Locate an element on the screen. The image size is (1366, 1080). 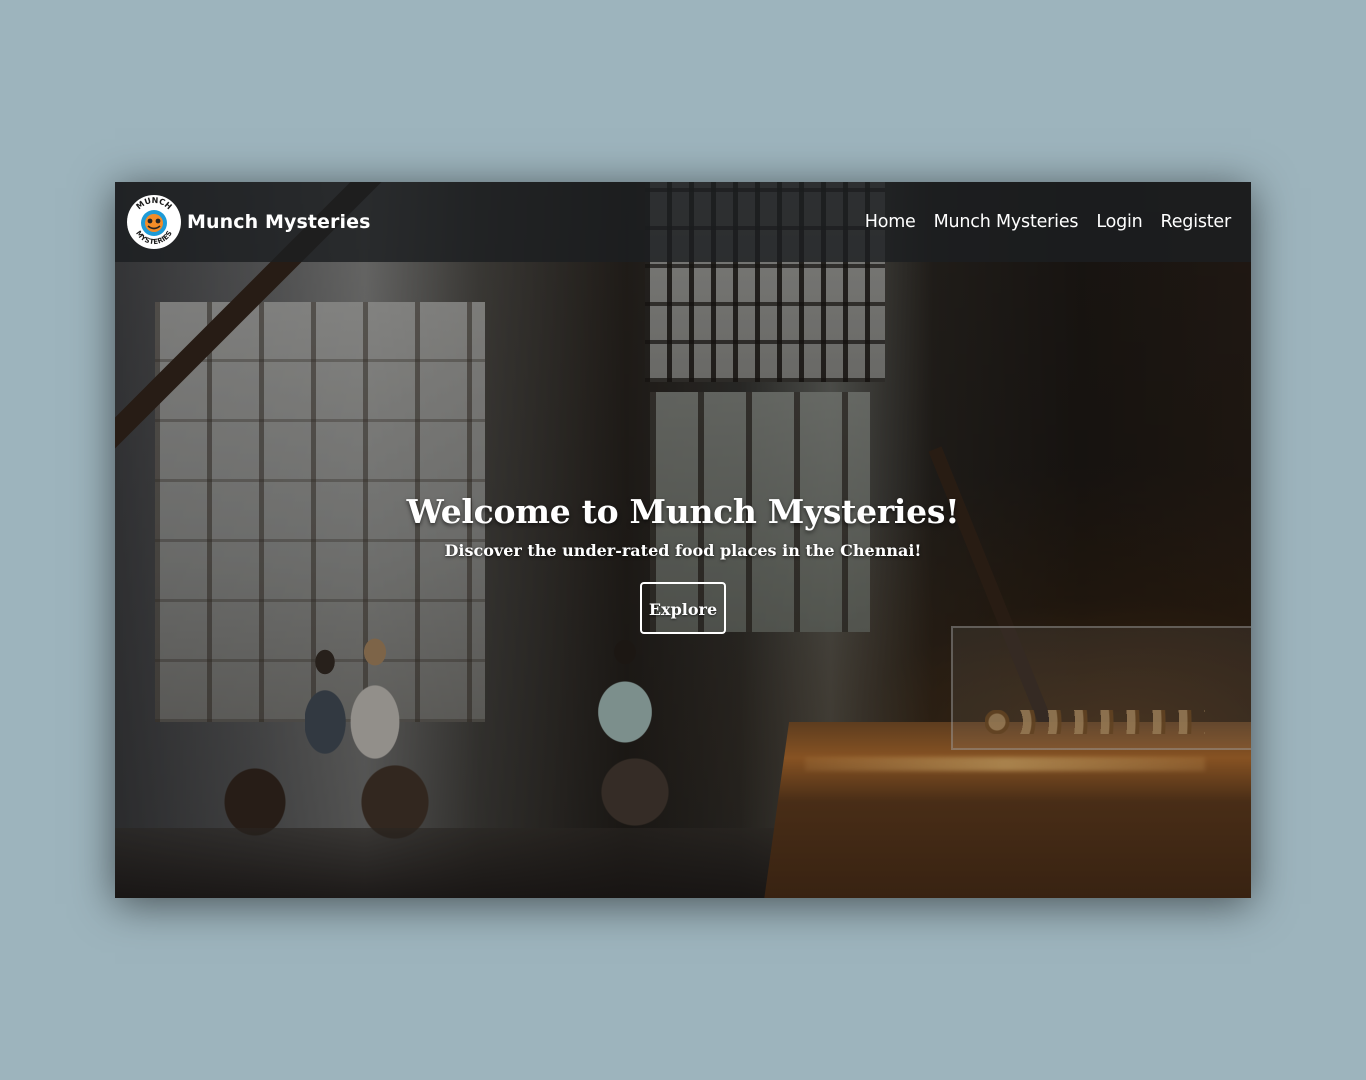
hero-title: Welcome to Munch Mysteries! is located at coordinates (683, 511).